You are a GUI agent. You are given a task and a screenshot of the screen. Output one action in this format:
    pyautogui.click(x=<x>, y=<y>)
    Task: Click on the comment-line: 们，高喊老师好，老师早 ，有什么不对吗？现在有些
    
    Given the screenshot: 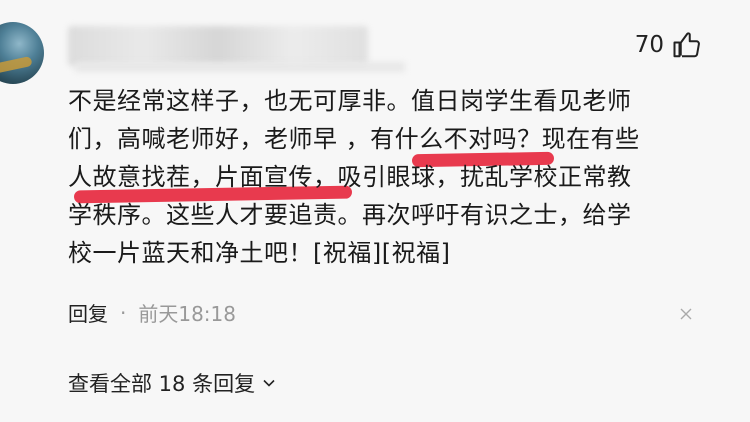 What is the action you would take?
    pyautogui.click(x=354, y=139)
    